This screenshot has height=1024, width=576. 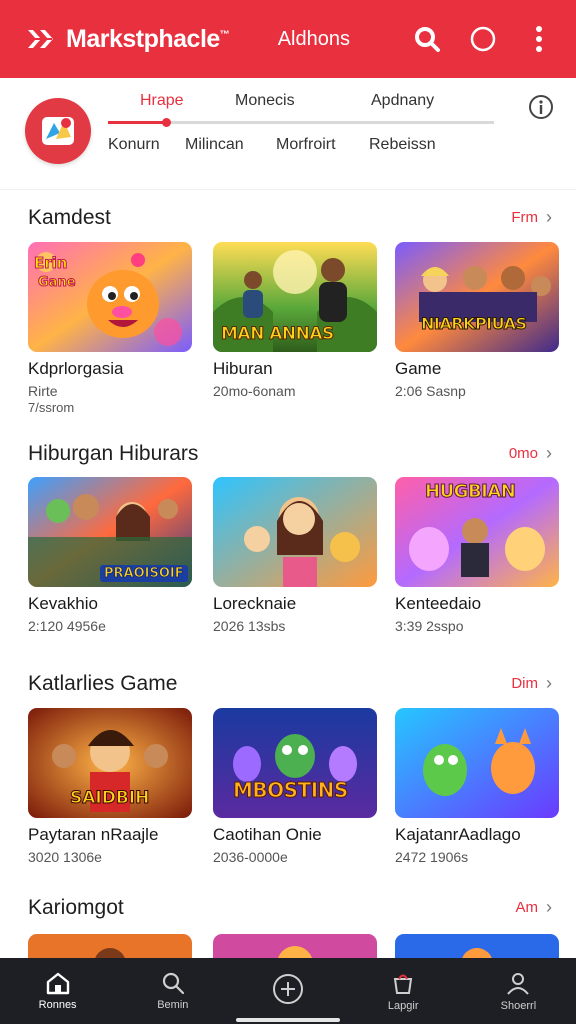 What do you see at coordinates (57, 983) in the screenshot?
I see `home-icon` at bounding box center [57, 983].